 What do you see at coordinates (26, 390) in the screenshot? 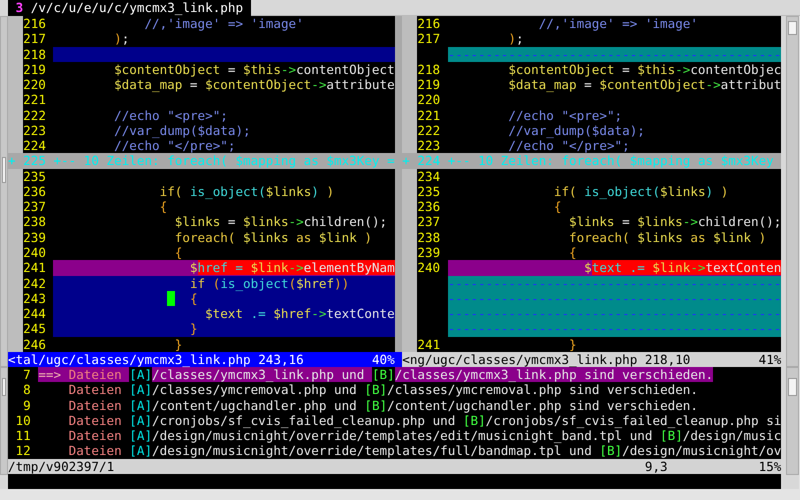
I see `line-number: 8` at bounding box center [26, 390].